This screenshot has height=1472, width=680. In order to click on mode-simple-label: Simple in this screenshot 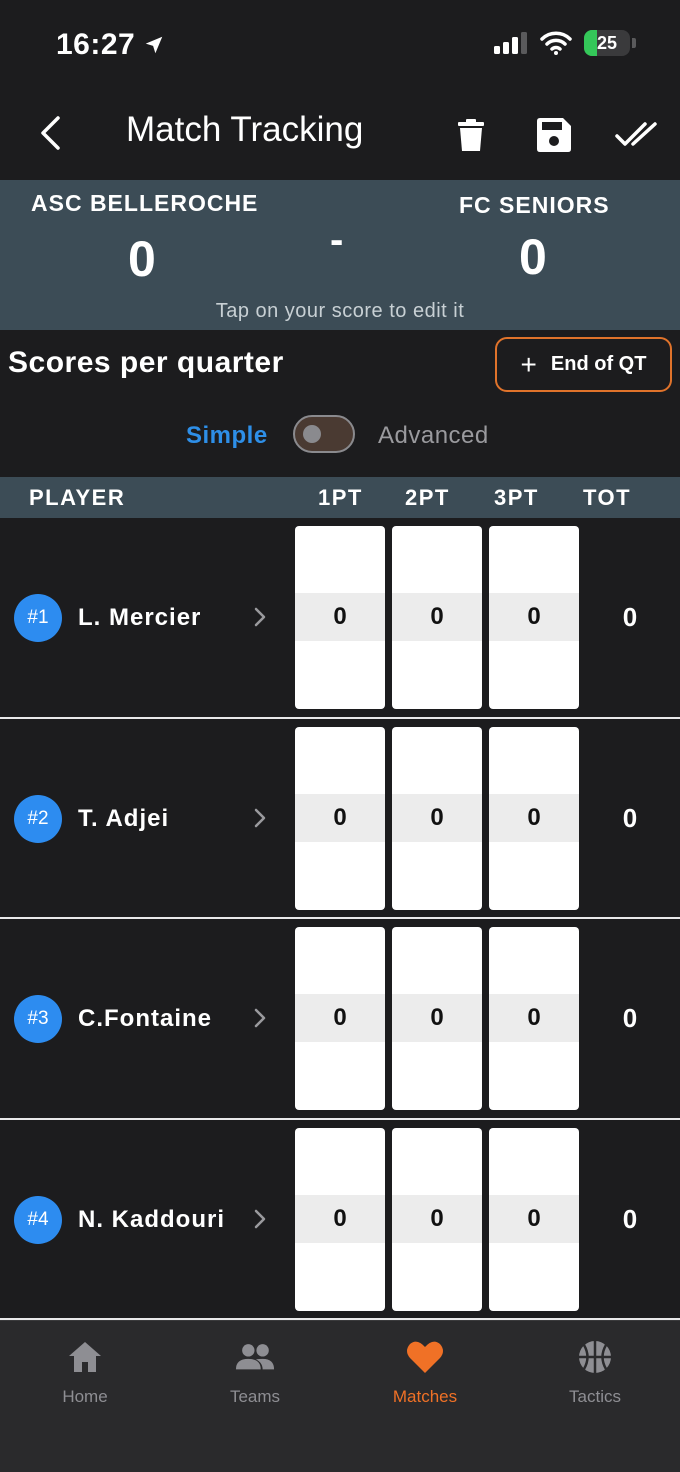, I will do `click(227, 436)`.